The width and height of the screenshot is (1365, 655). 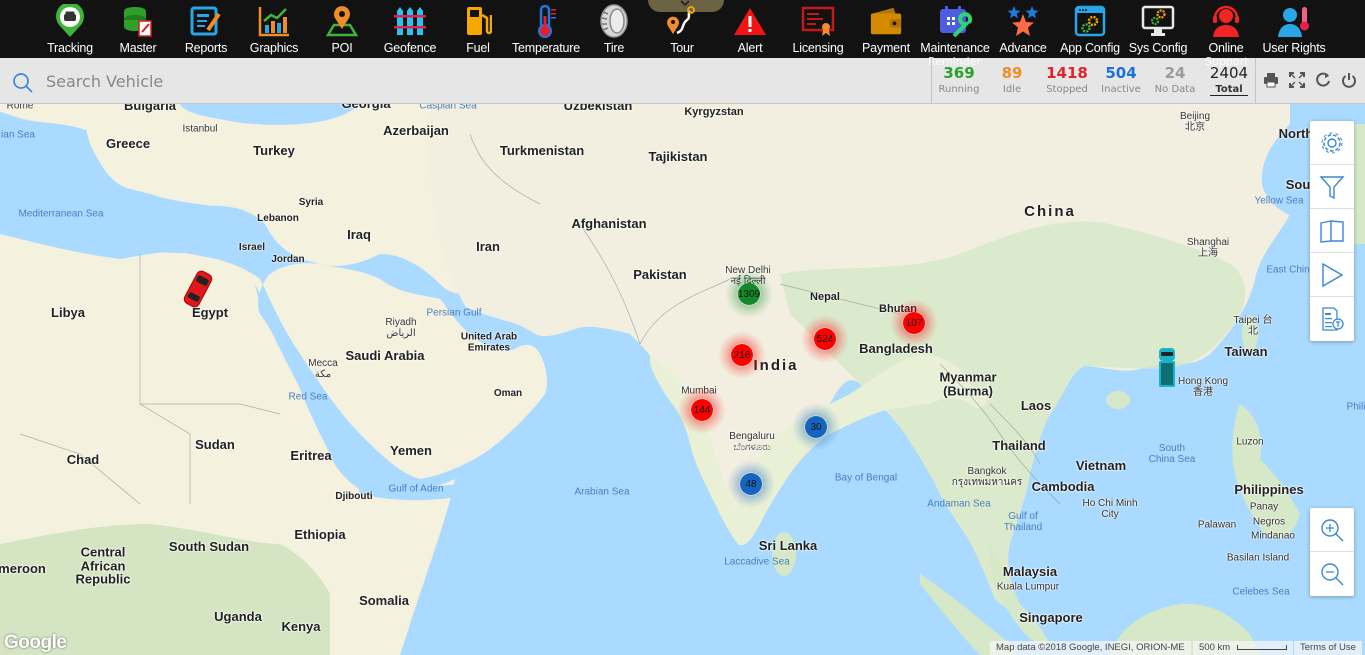 I want to click on fullscreen-icon, so click(x=1297, y=80).